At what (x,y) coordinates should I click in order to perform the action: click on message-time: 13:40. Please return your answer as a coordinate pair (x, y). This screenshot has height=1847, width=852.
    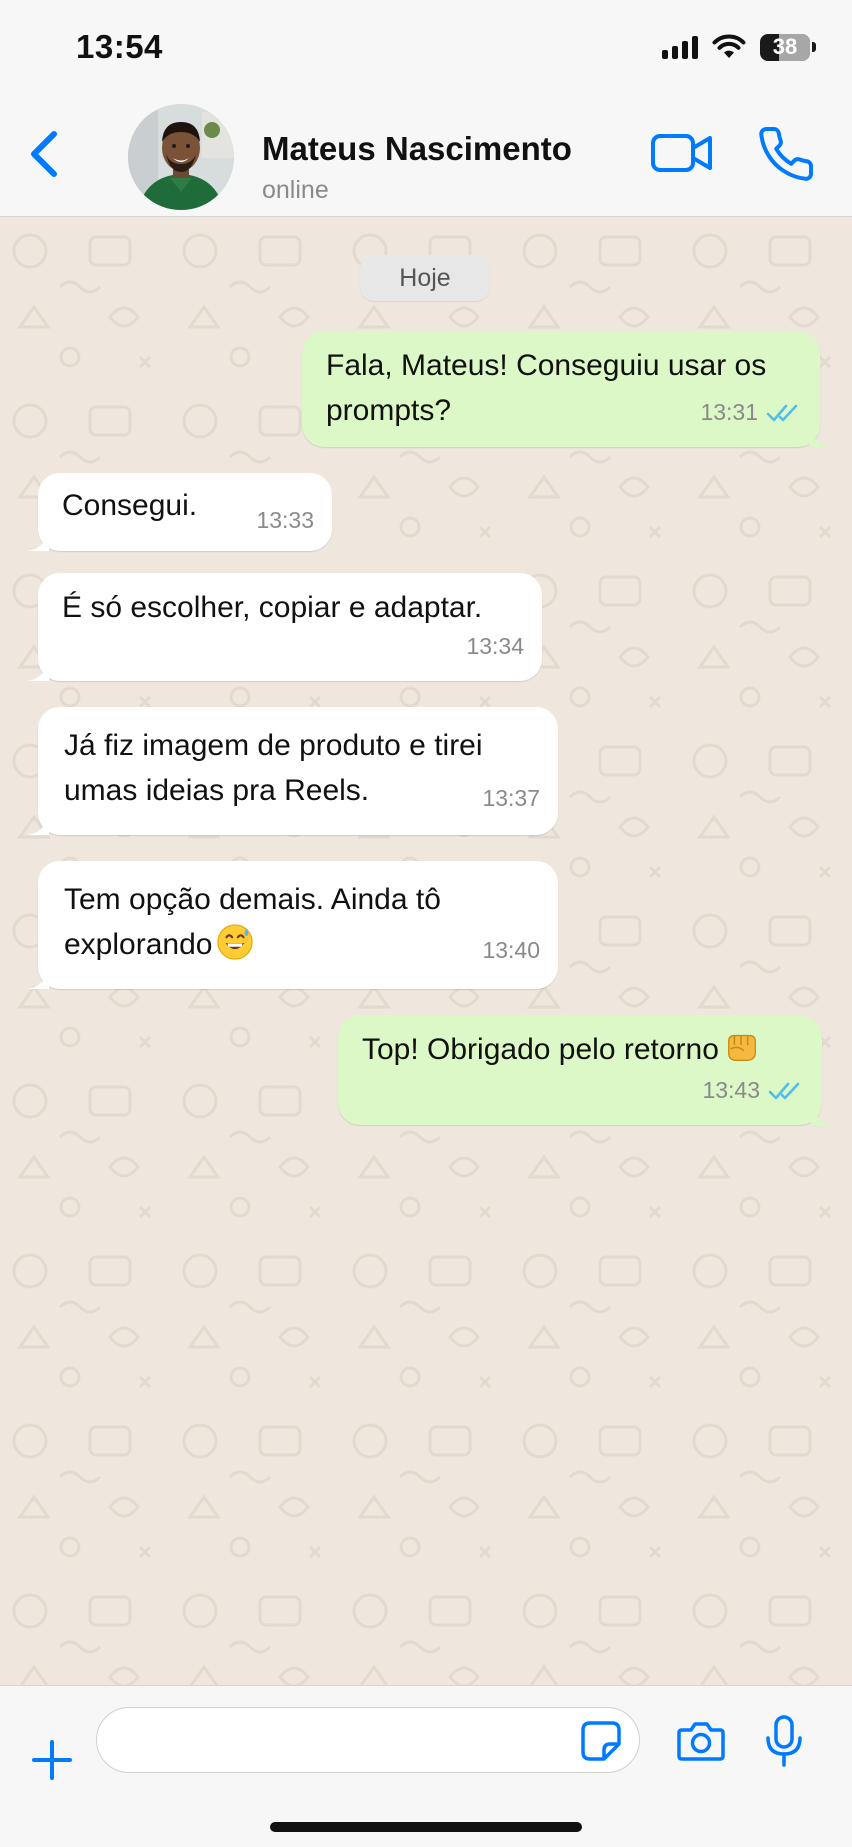
    Looking at the image, I should click on (511, 950).